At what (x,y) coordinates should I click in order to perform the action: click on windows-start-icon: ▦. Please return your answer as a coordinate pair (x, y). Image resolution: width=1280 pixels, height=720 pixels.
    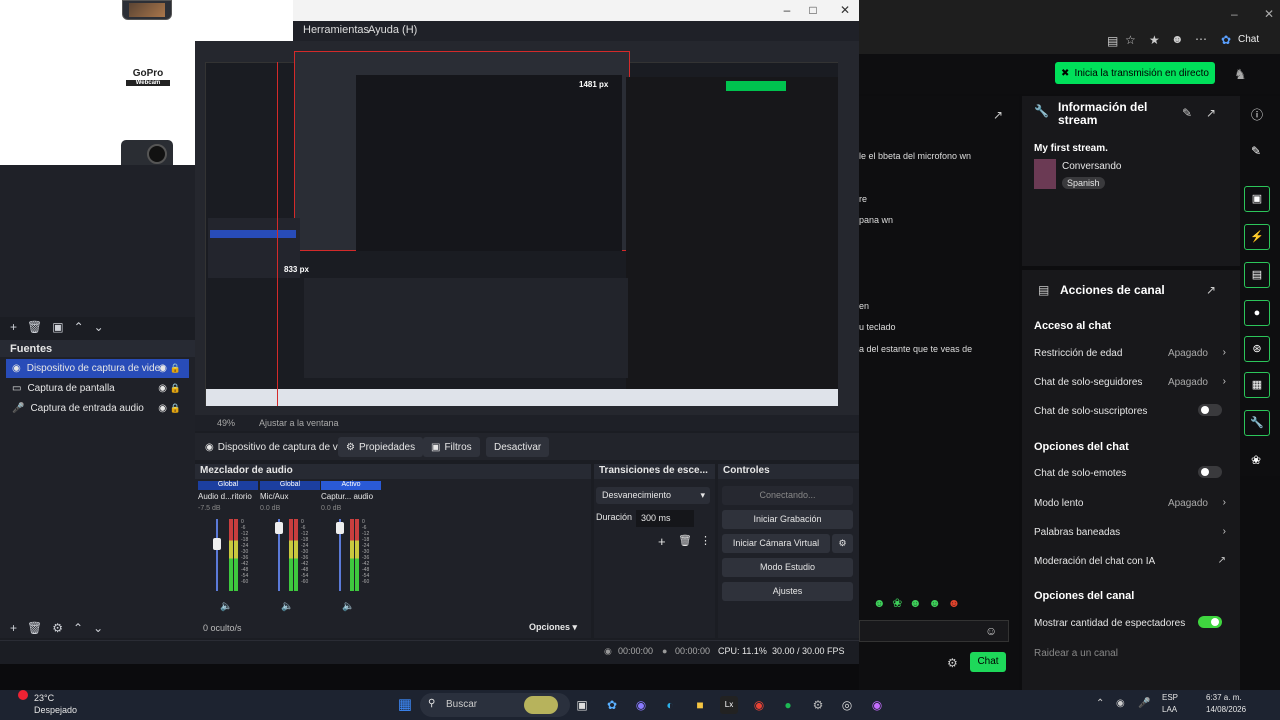
    Looking at the image, I should click on (405, 705).